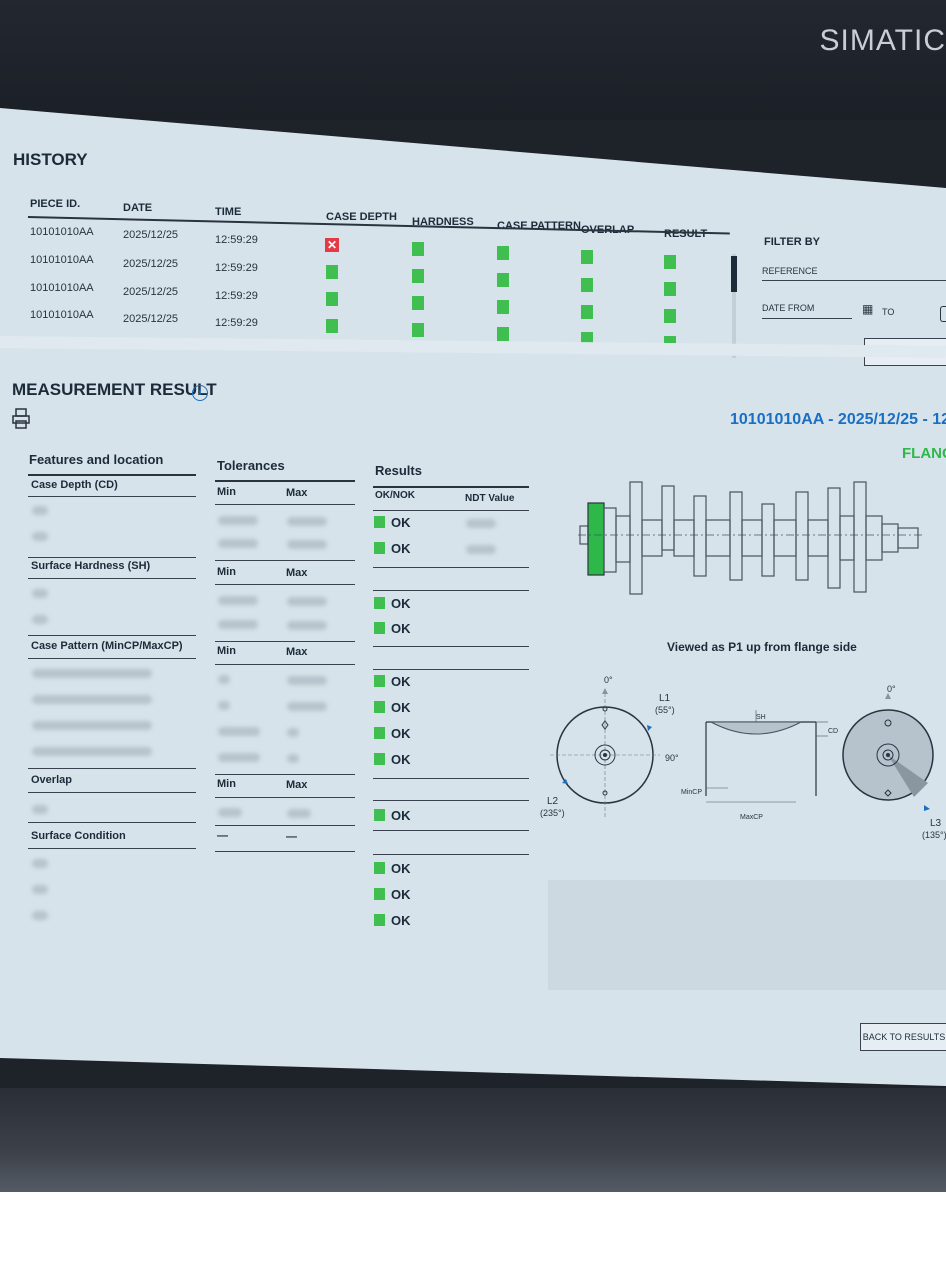 This screenshot has height=1275, width=946. Describe the element at coordinates (867, 309) in the screenshot. I see `calendar-icon: ▦` at that location.